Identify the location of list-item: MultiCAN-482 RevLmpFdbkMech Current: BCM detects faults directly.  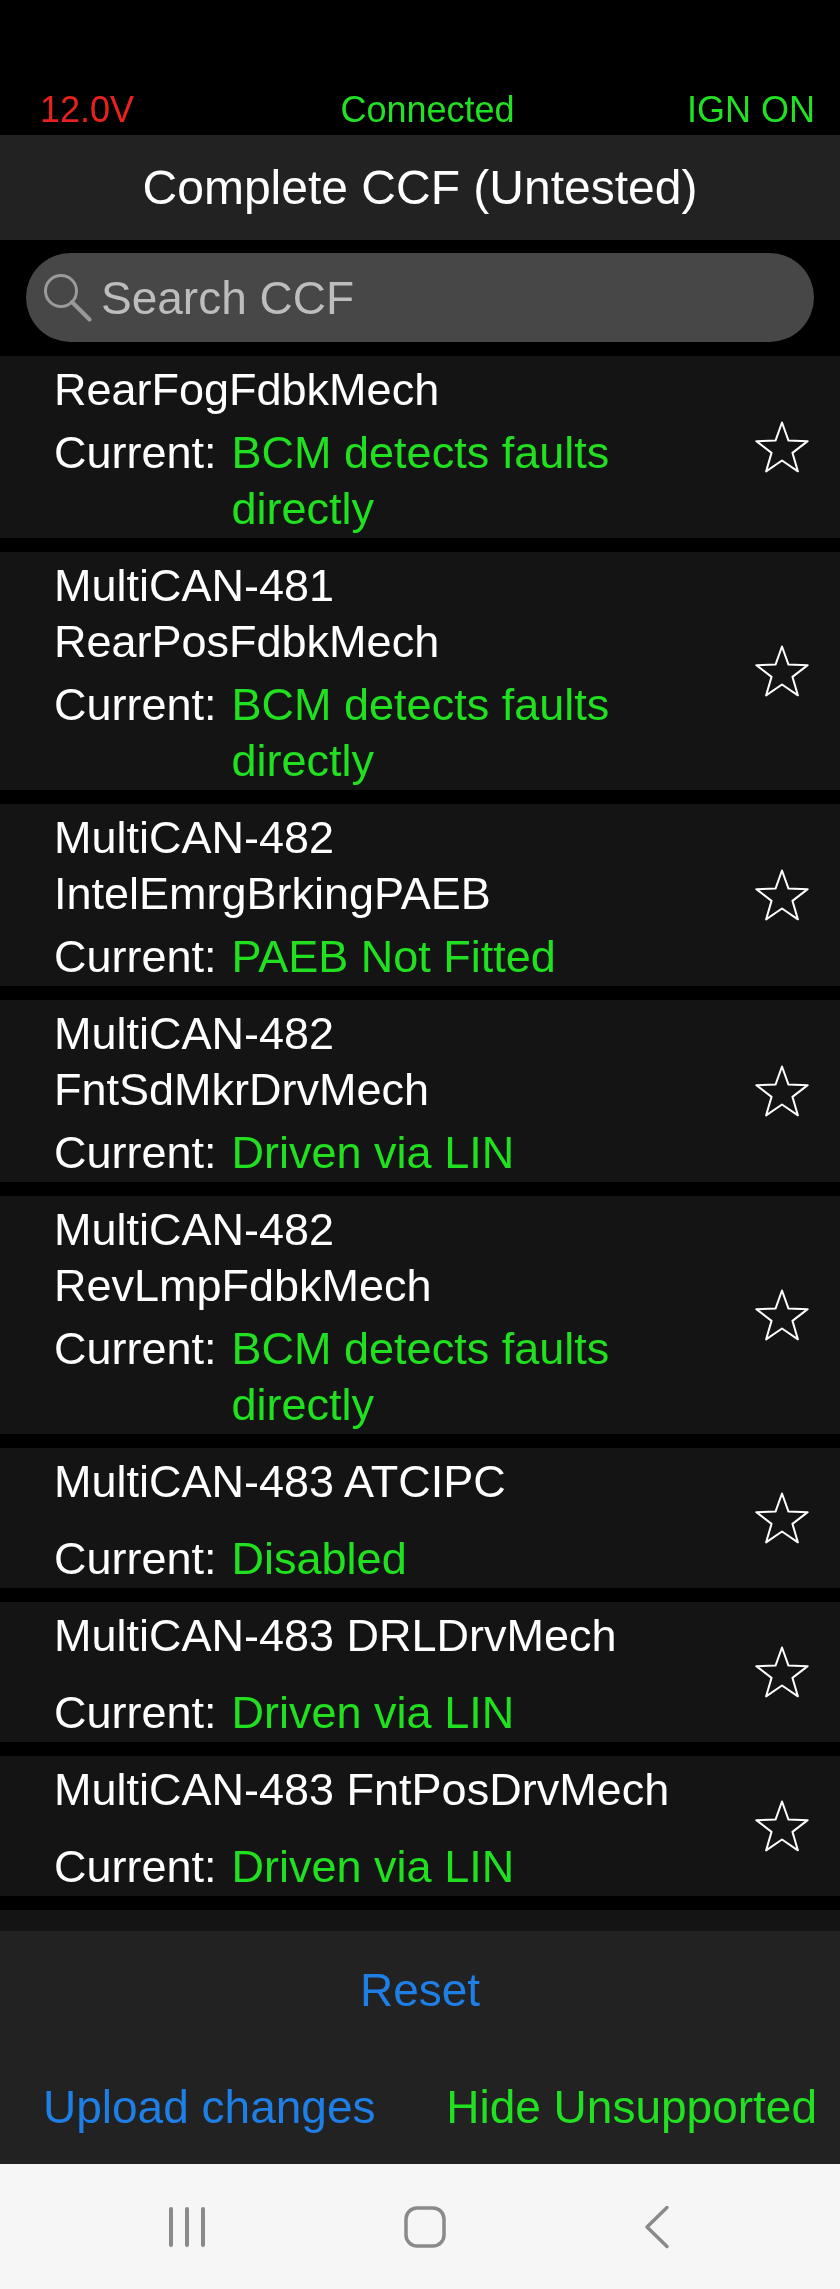
(420, 1315).